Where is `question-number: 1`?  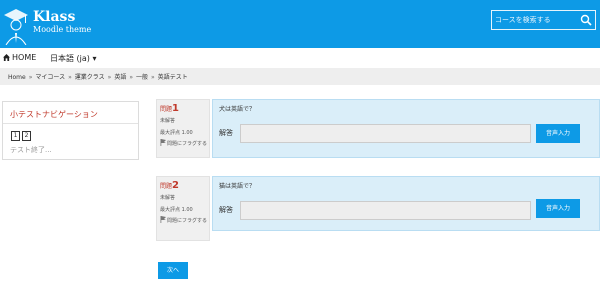
question-number: 1 is located at coordinates (175, 108).